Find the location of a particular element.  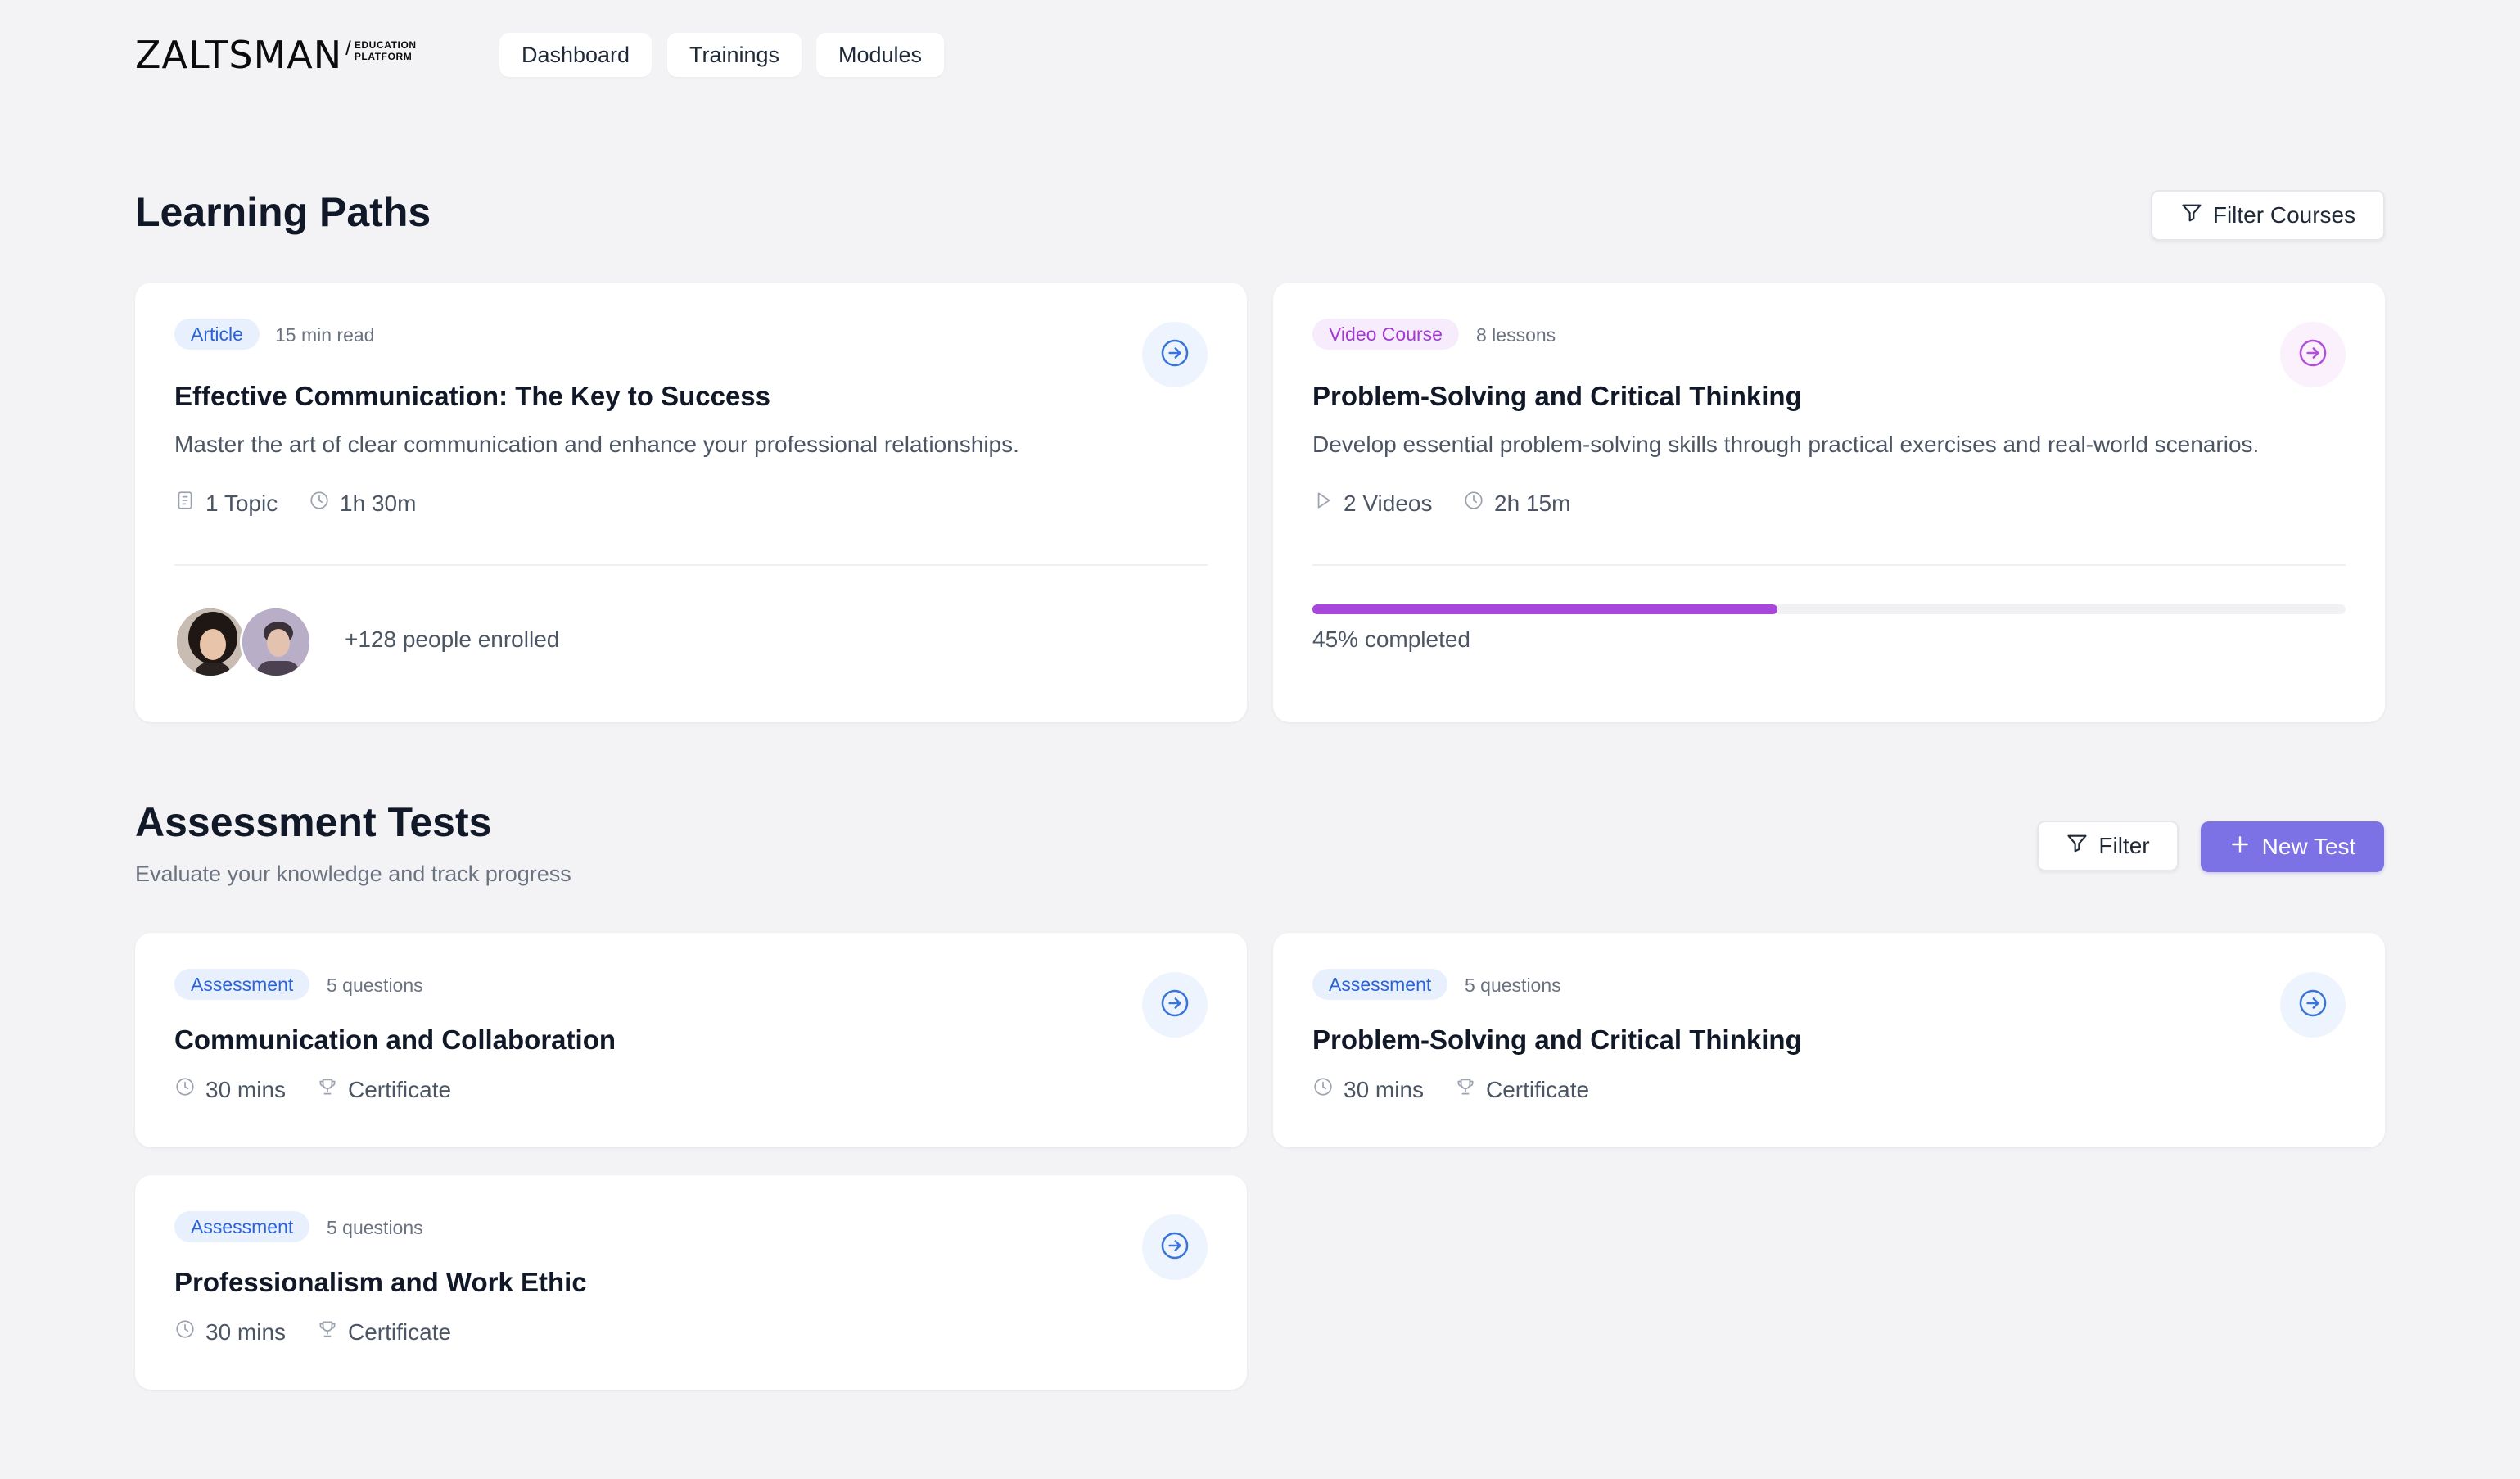

new-test-button: New Test is located at coordinates (2293, 846).